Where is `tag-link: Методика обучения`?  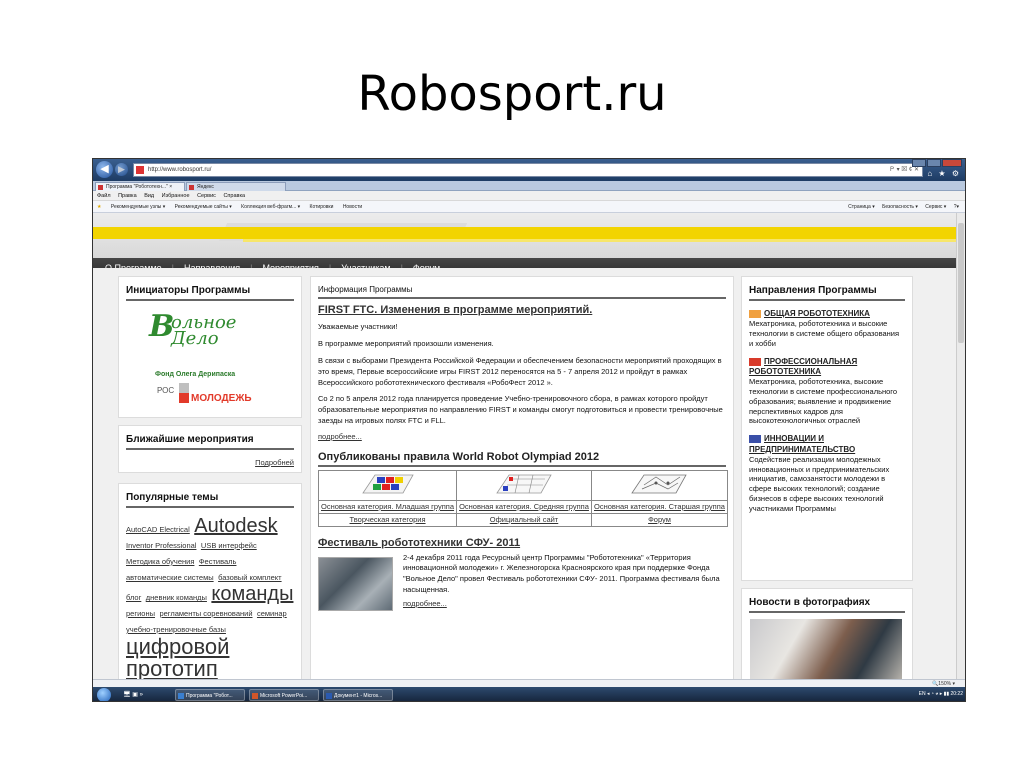 tag-link: Методика обучения is located at coordinates (160, 561).